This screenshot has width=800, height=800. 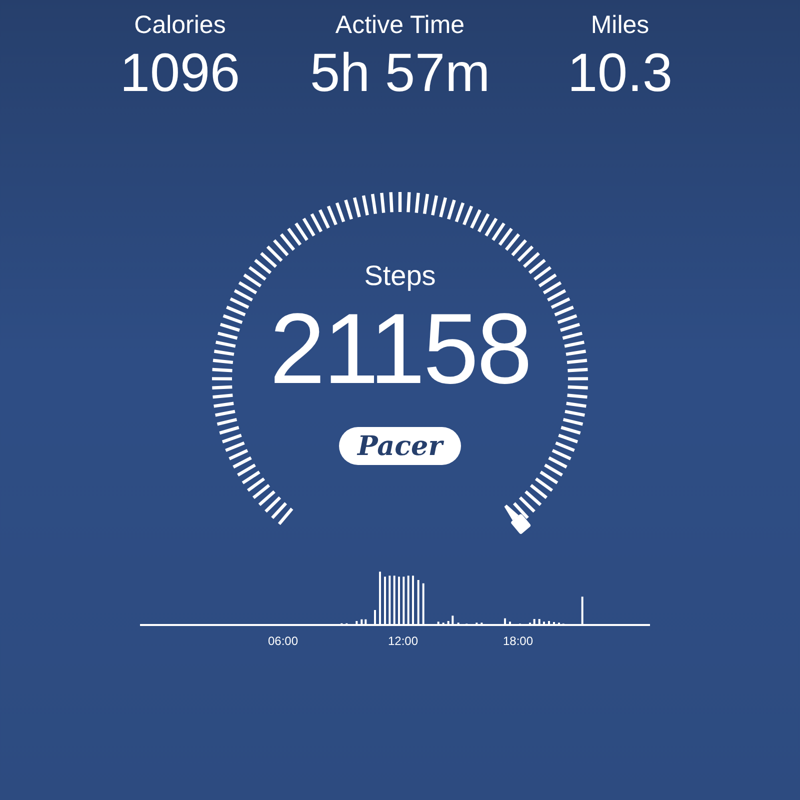 I want to click on stat-label: Miles, so click(x=620, y=25).